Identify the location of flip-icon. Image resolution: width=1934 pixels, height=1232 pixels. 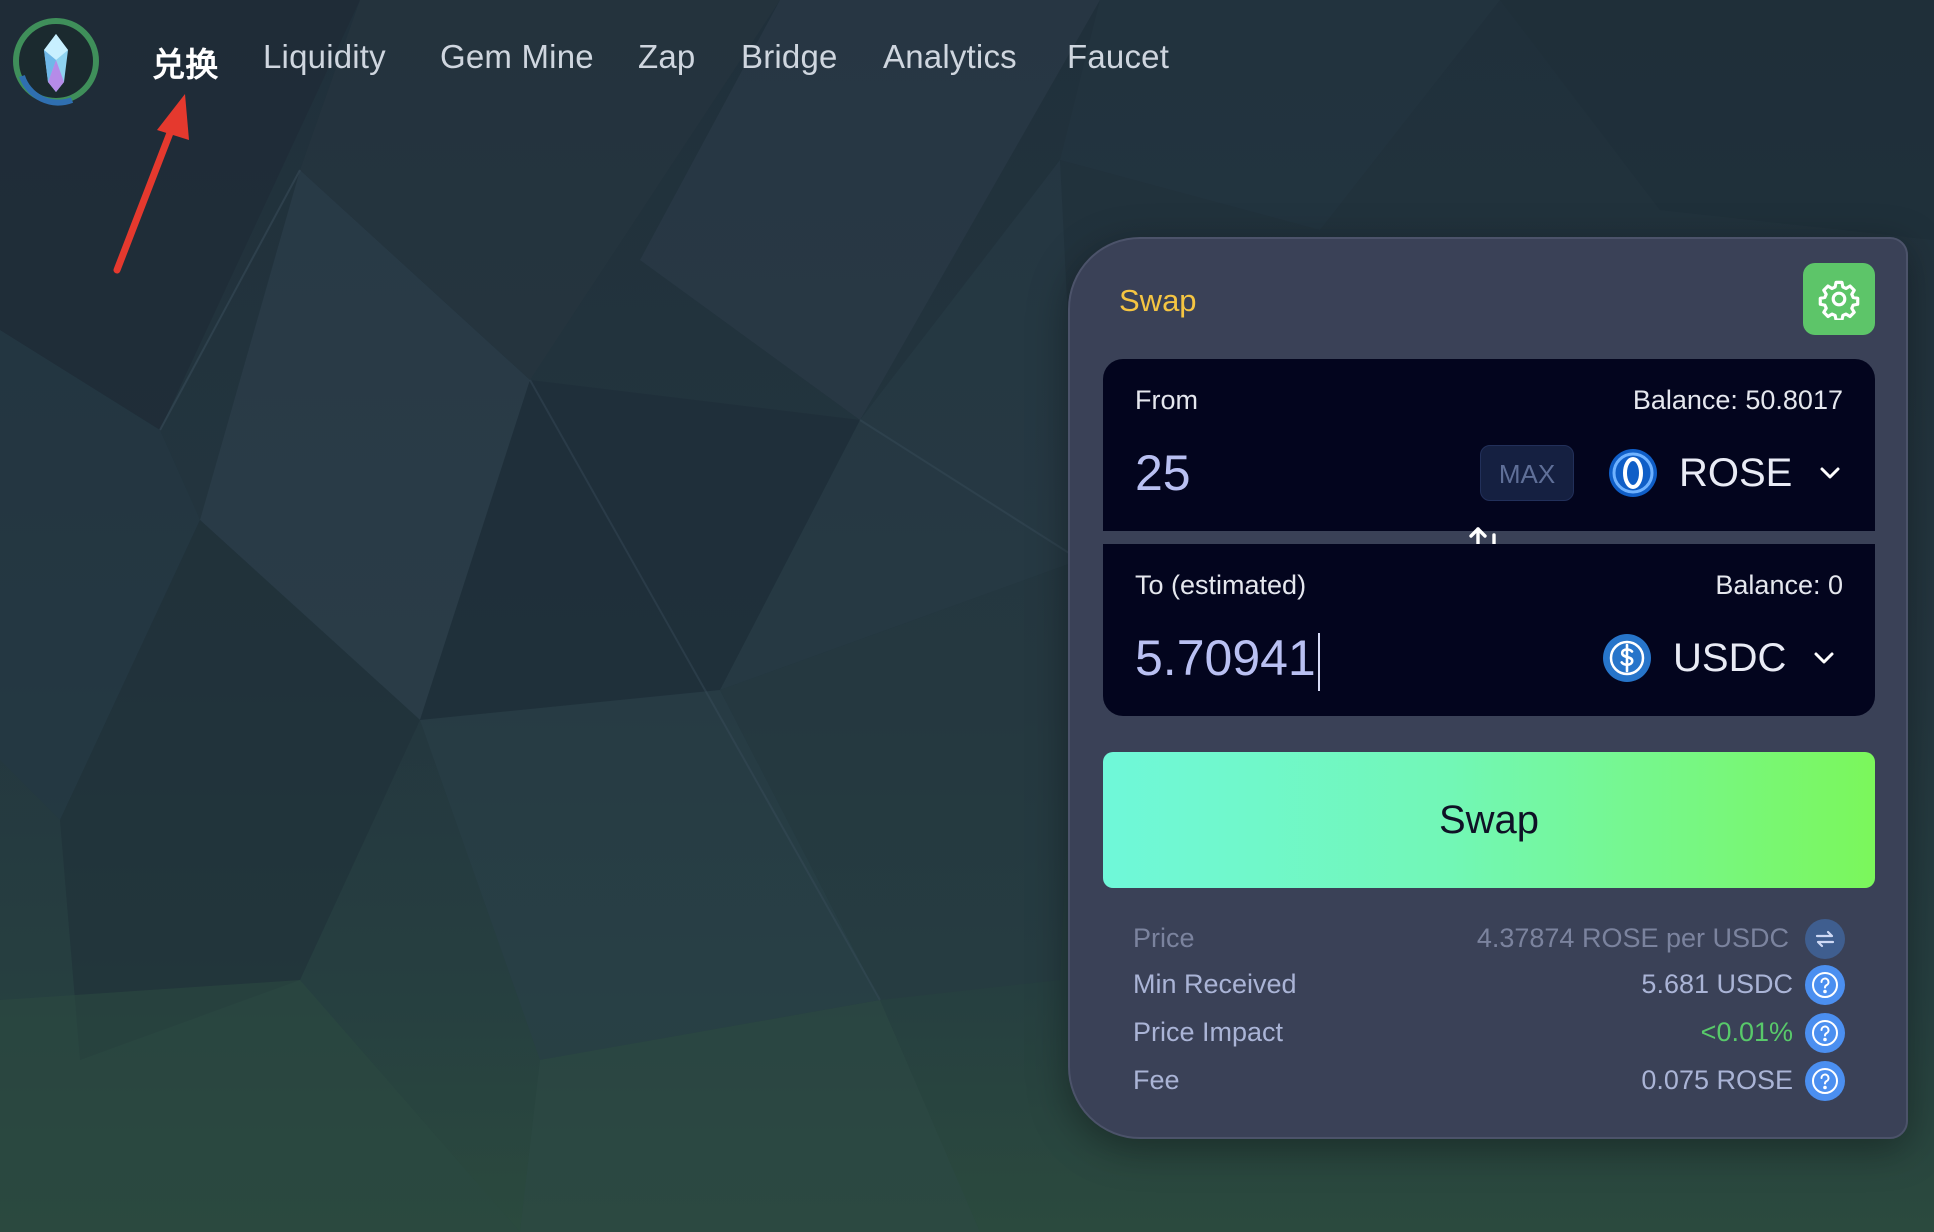
(1825, 939).